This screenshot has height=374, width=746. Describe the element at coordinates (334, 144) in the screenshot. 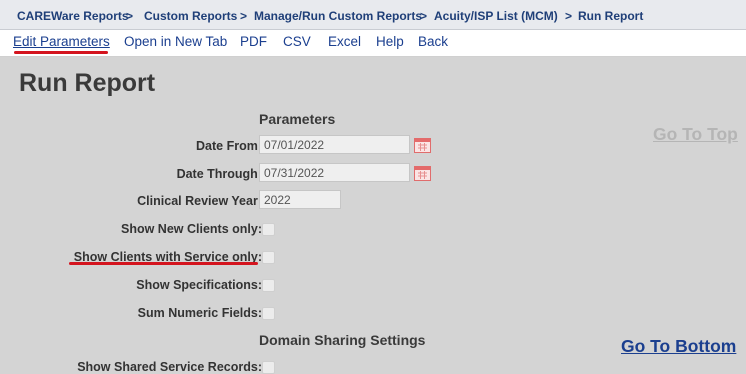

I see `date-from-input` at that location.